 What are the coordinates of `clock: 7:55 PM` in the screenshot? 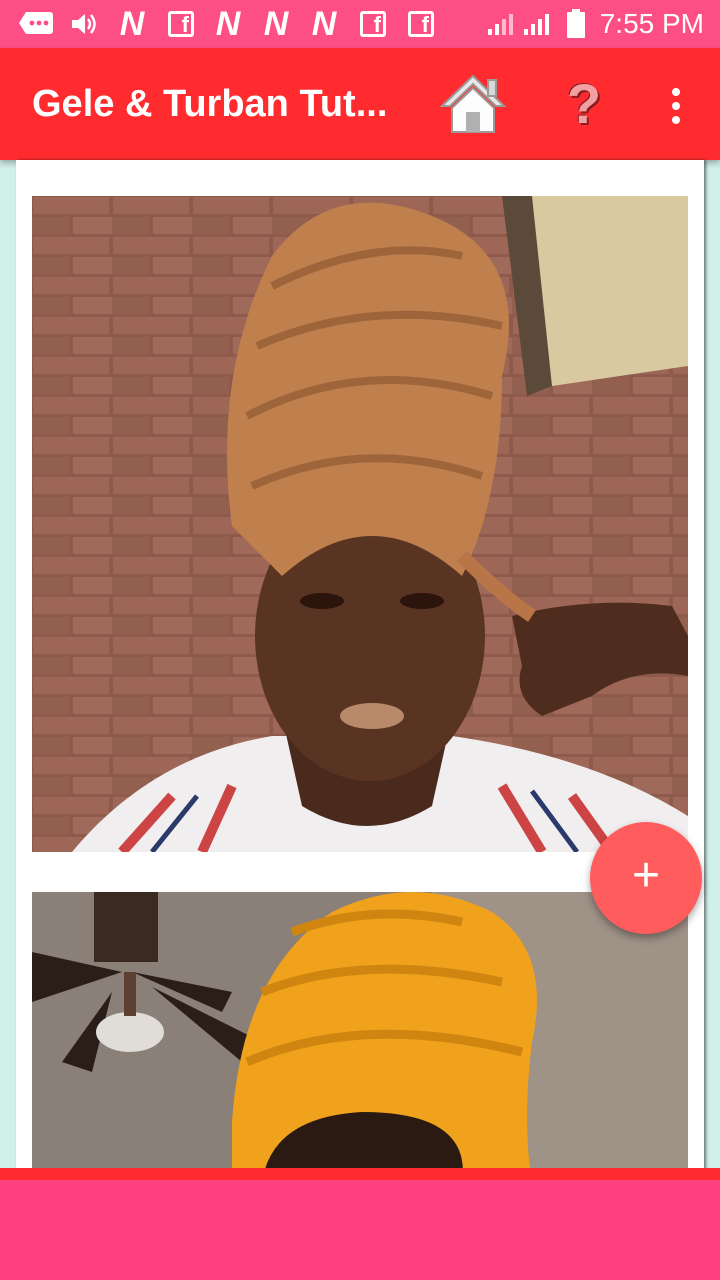 It's located at (651, 23).